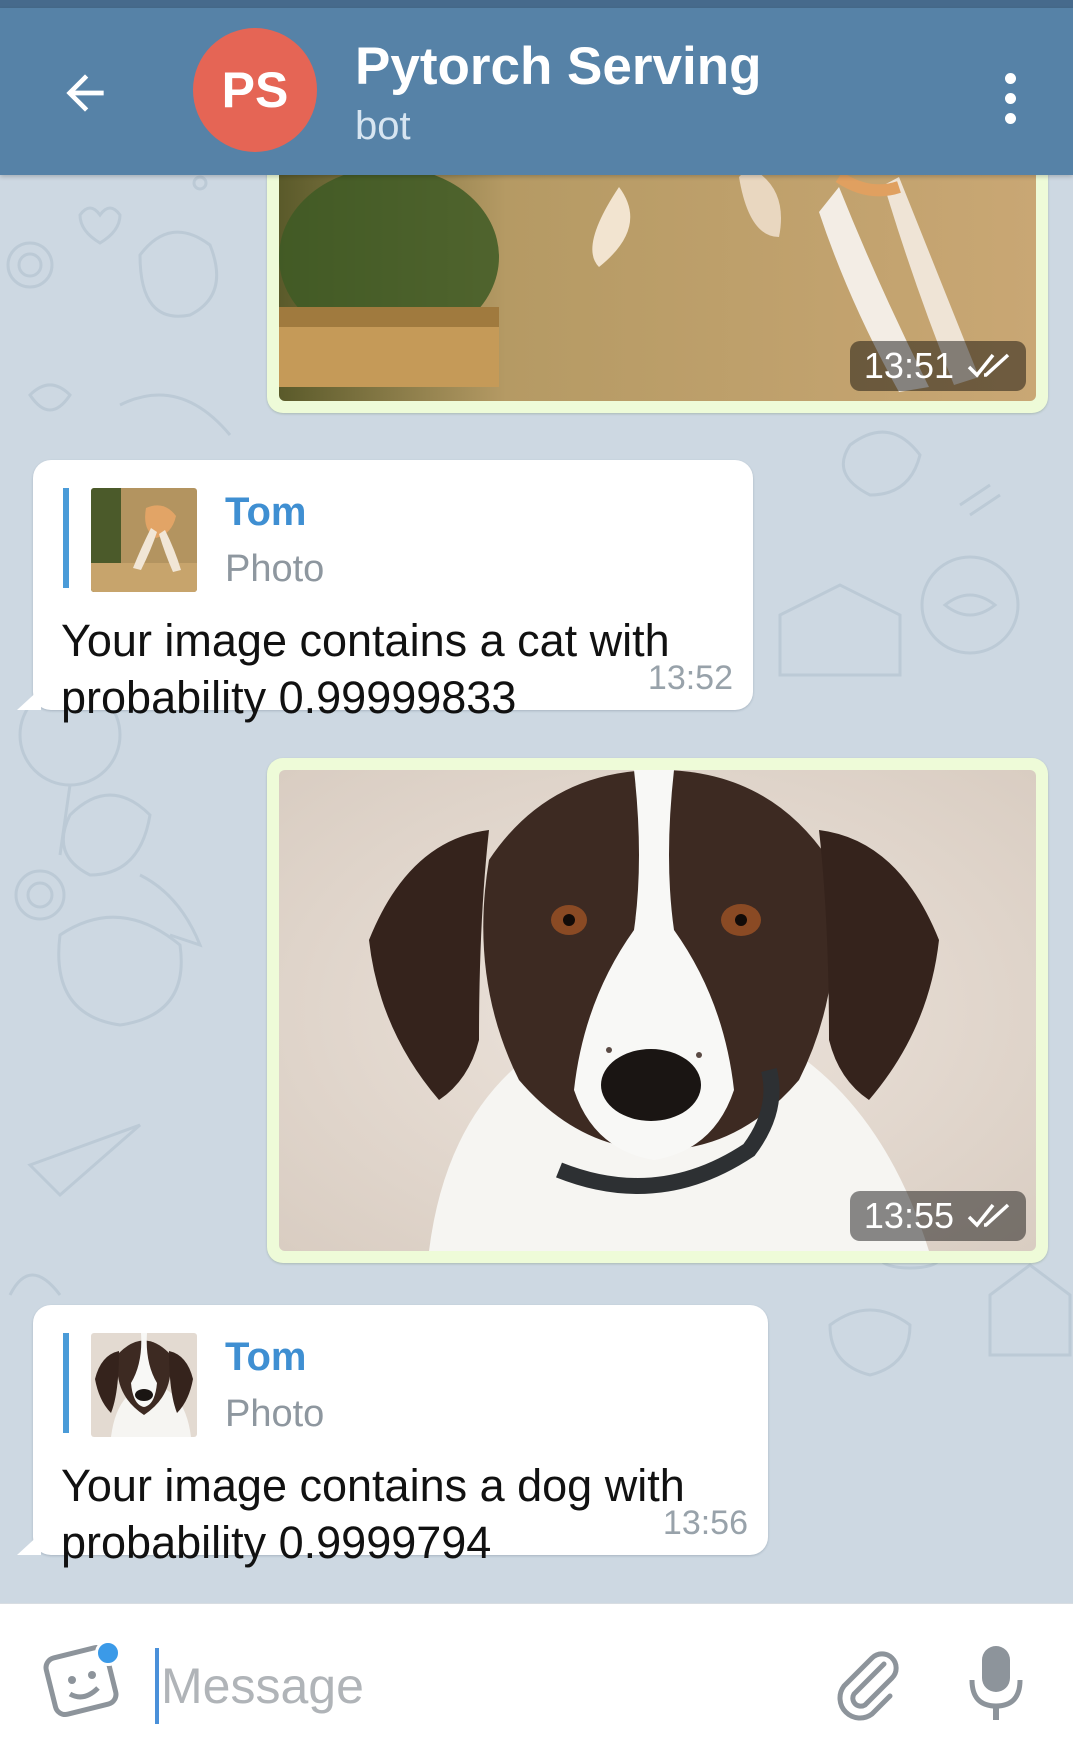 The image size is (1073, 1741). What do you see at coordinates (868, 1686) in the screenshot?
I see `paperclip-icon` at bounding box center [868, 1686].